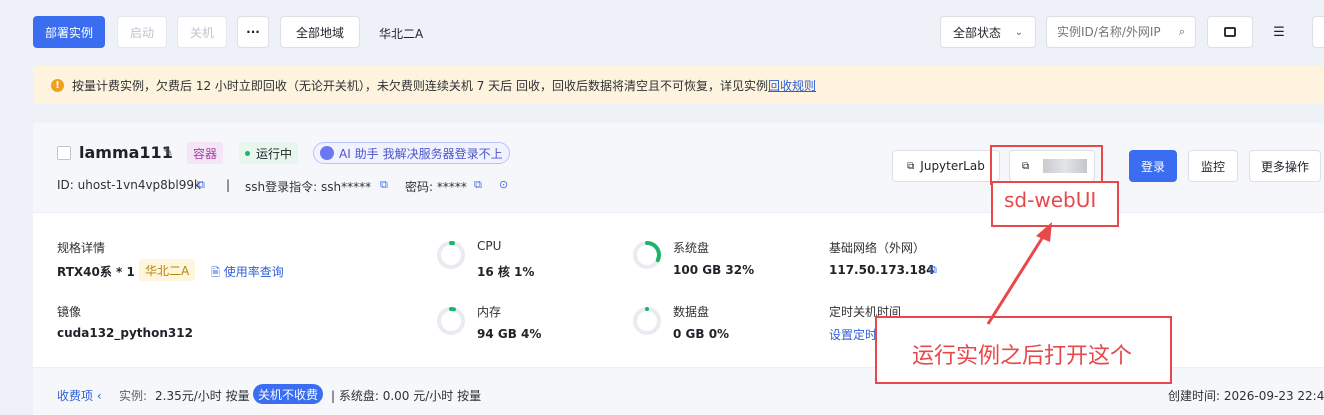 The height and width of the screenshot is (415, 1324). Describe the element at coordinates (406, 396) in the screenshot. I see `system-disk-price: | 系统盘: 0.00 元/小时 按量` at that location.